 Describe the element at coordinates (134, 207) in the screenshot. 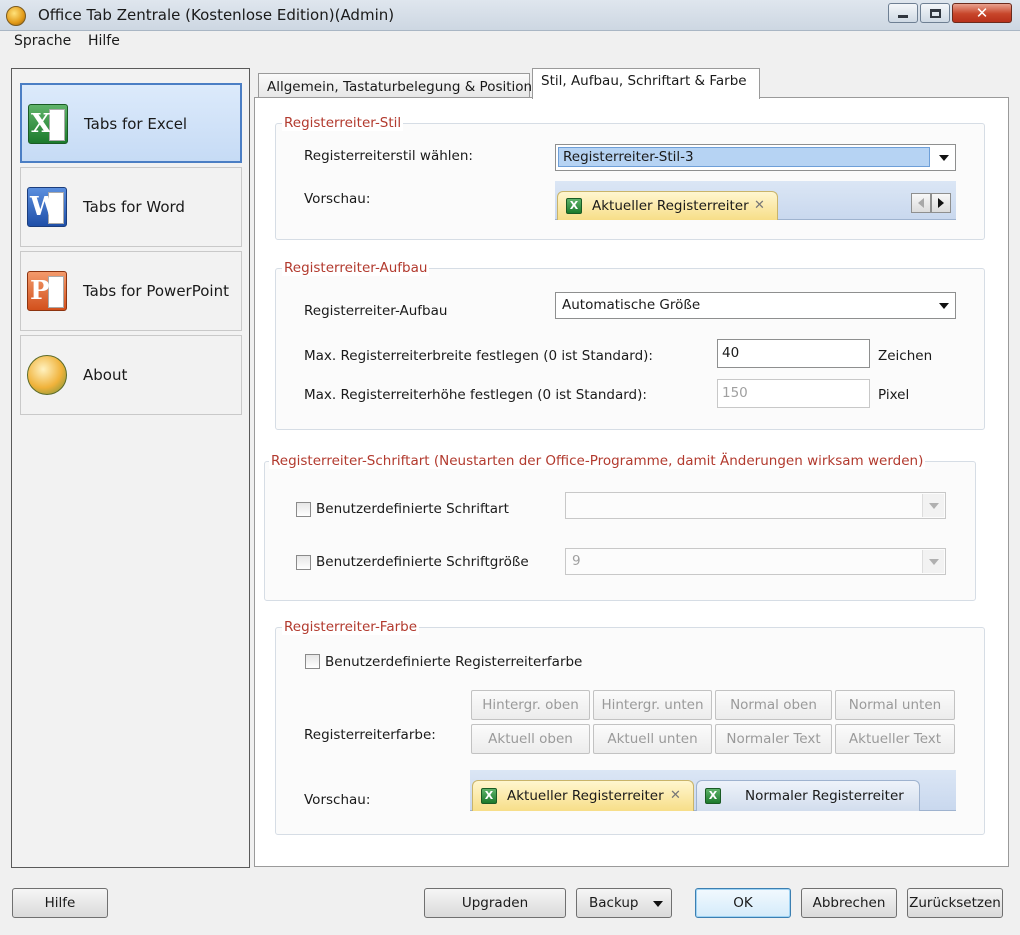

I see `sidebar-item-label: Tabs for Word` at that location.